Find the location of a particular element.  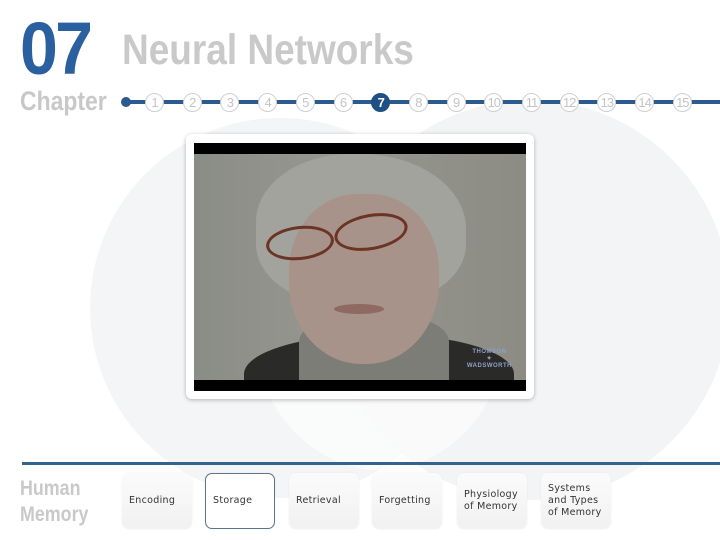

step-5-button: 5 is located at coordinates (305, 102).